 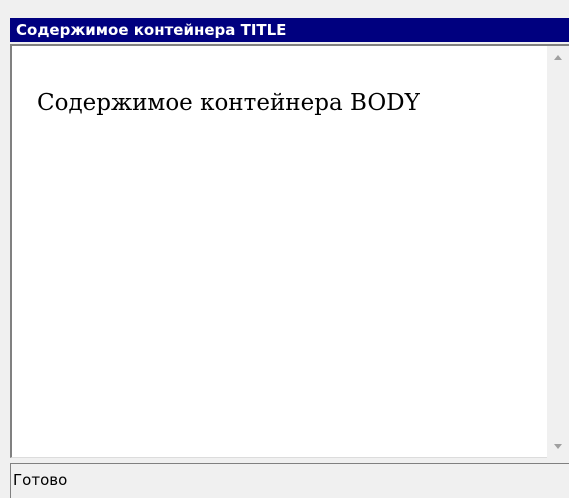 What do you see at coordinates (558, 57) in the screenshot?
I see `scroll-up-arrow-icon` at bounding box center [558, 57].